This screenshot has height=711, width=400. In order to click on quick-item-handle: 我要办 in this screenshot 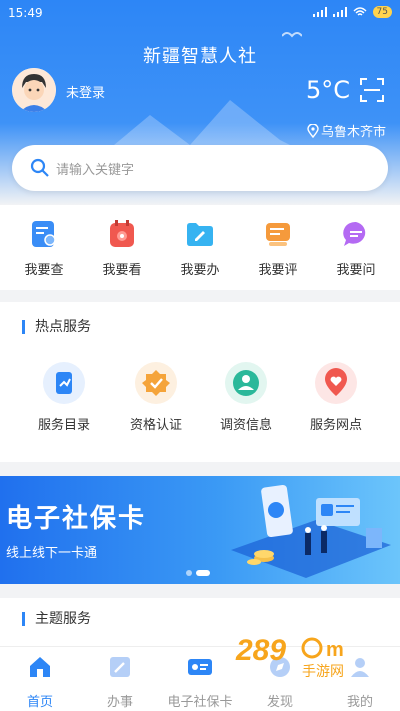, I will do `click(200, 248)`.